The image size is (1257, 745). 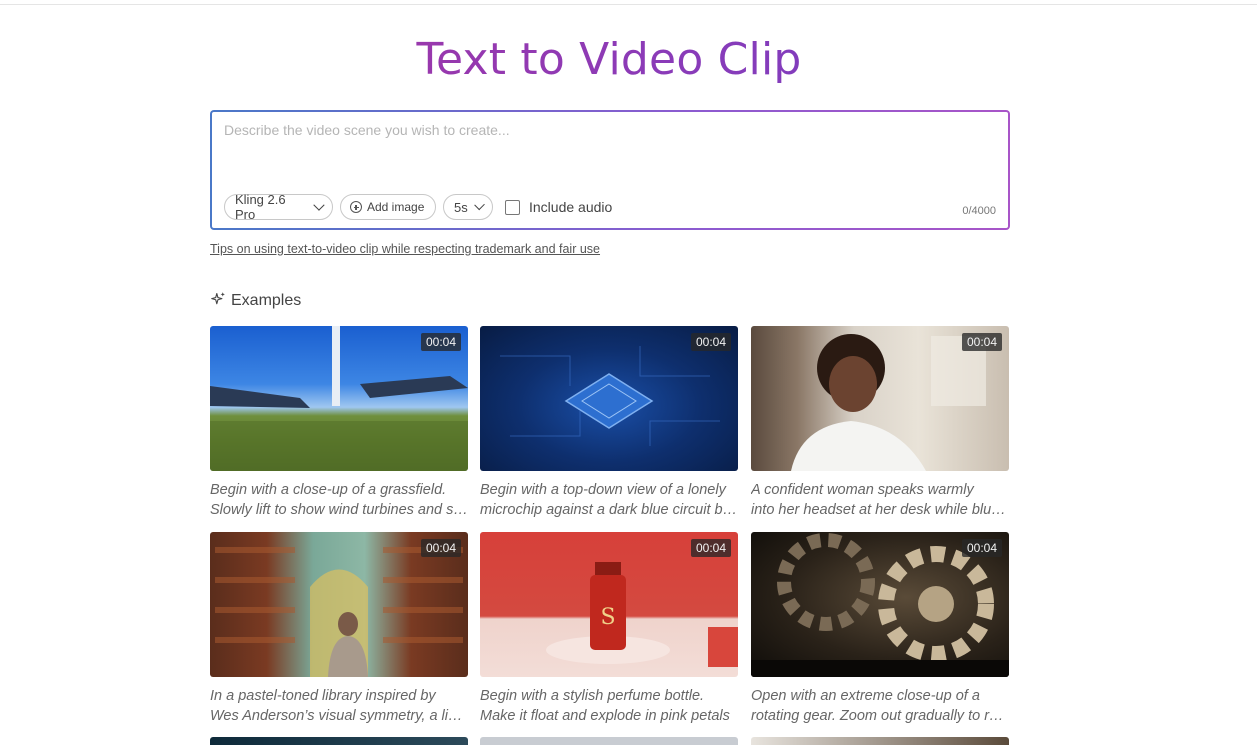 What do you see at coordinates (323, 696) in the screenshot?
I see `caption-line: In a pastel-toned library inspired by` at bounding box center [323, 696].